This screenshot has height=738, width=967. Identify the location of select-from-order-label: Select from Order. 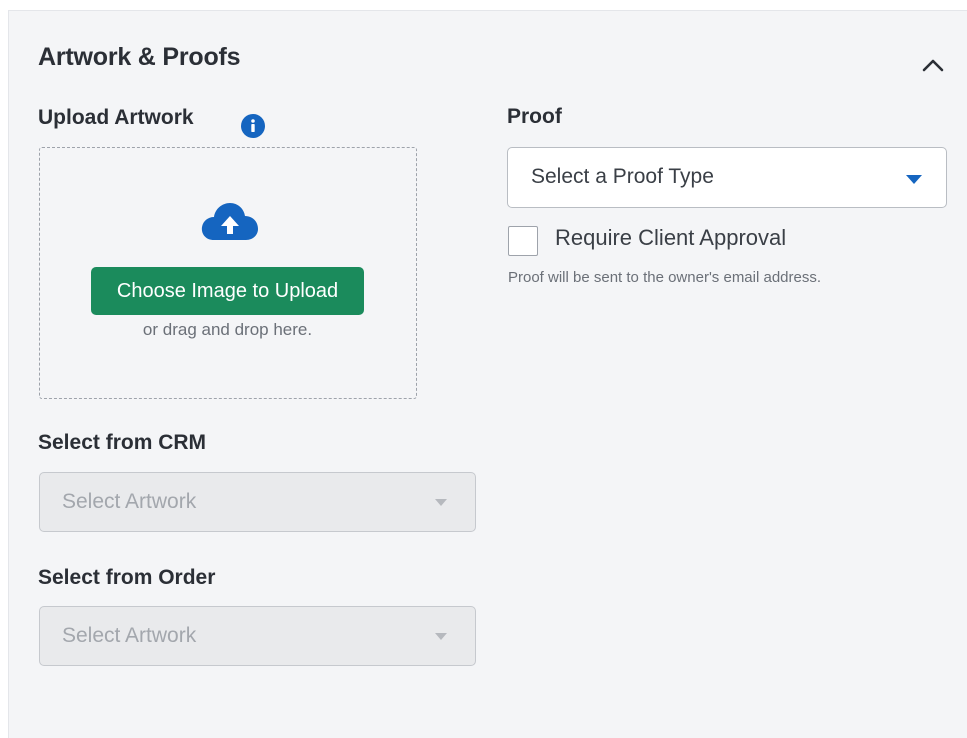
(127, 577).